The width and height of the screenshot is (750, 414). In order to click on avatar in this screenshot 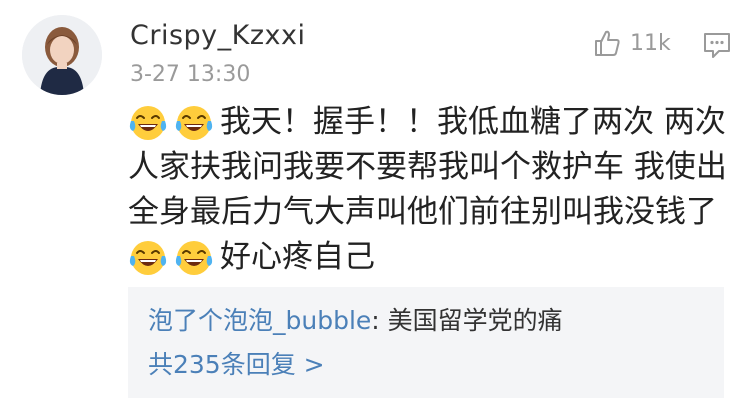, I will do `click(62, 55)`.